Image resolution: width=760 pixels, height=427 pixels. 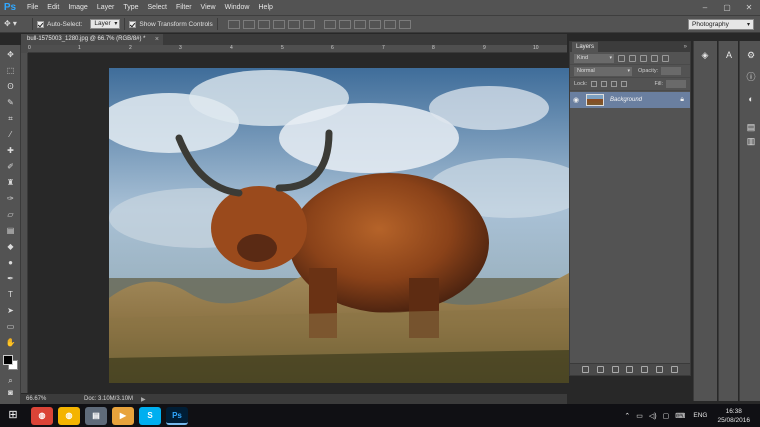 I want to click on align-right-icon, so click(x=308, y=24).